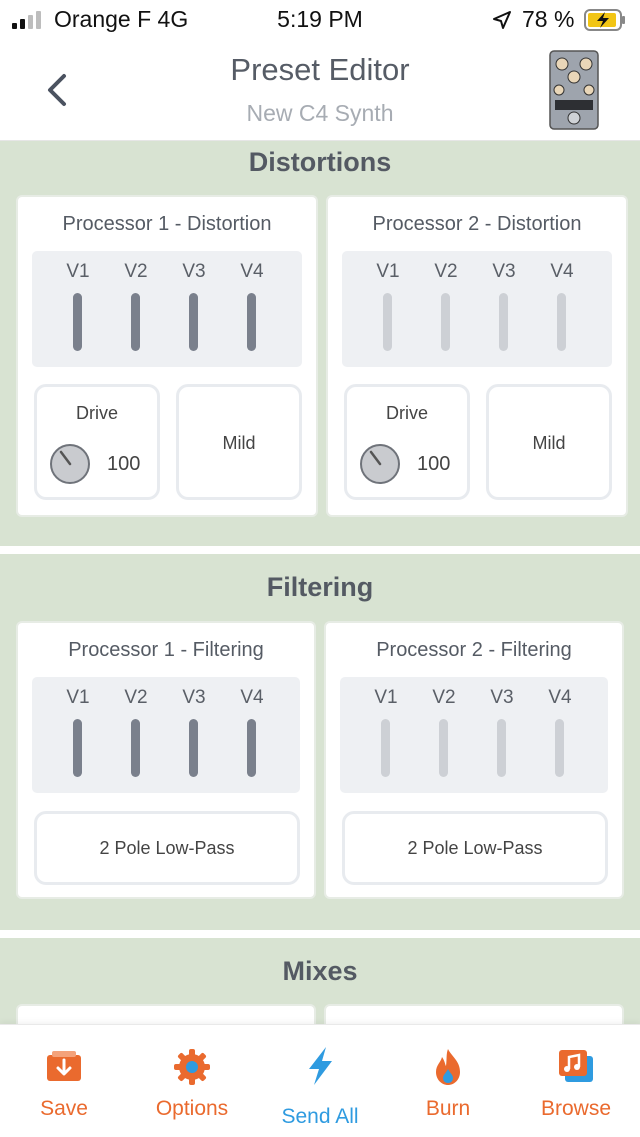 The image size is (640, 1137). What do you see at coordinates (320, 162) in the screenshot?
I see `section-title-distortions: Distortions` at bounding box center [320, 162].